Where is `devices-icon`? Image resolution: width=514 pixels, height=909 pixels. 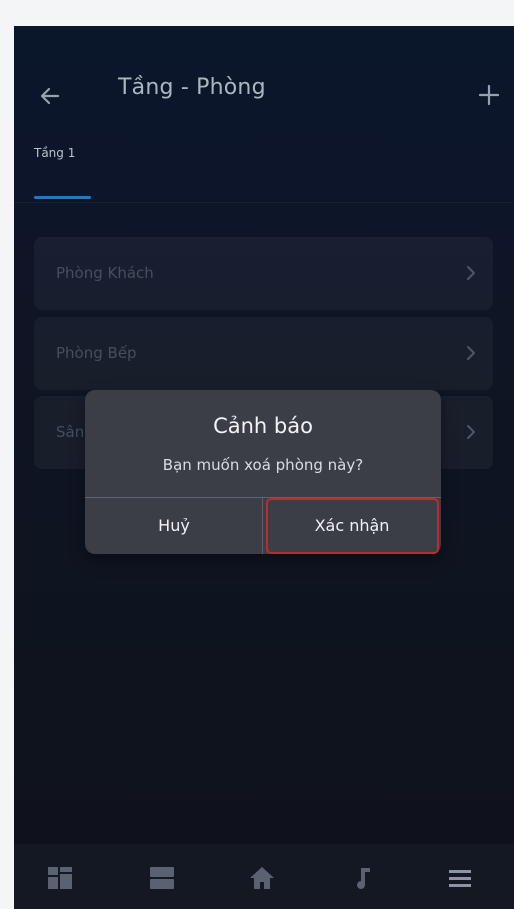 devices-icon is located at coordinates (162, 878).